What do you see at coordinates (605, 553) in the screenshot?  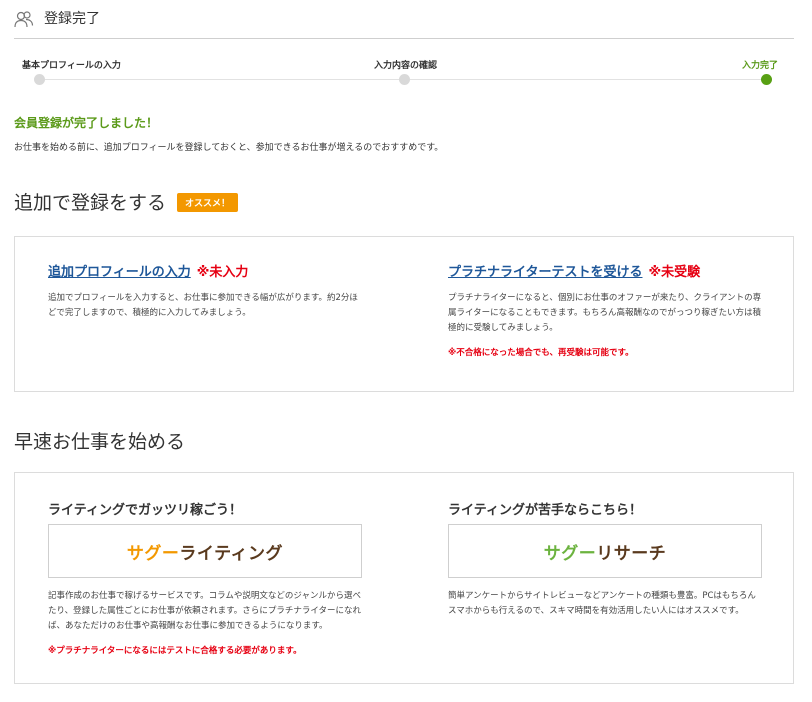 I see `sagoo-research-logo: サグーリサーチ` at bounding box center [605, 553].